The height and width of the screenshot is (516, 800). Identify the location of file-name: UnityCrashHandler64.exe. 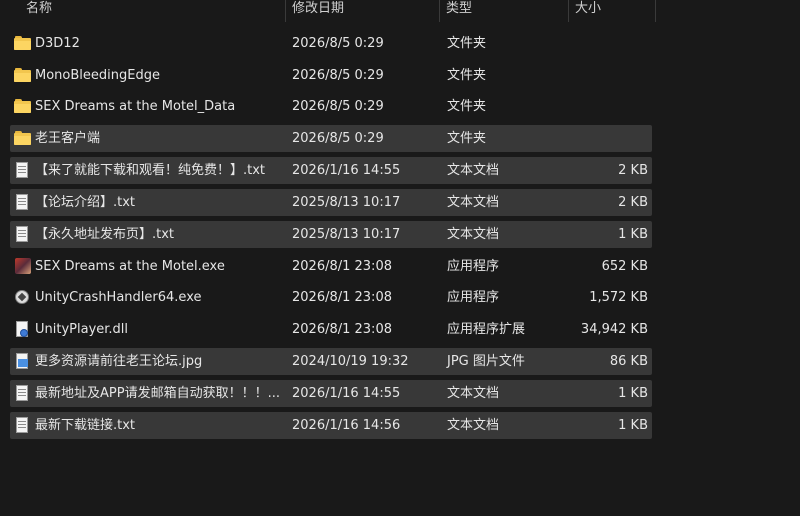
(118, 297).